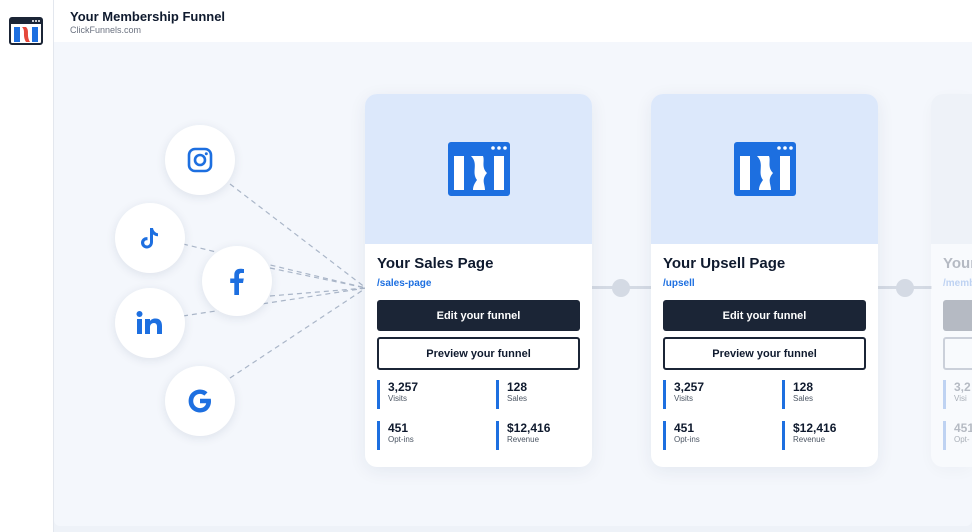  I want to click on card-title: Your Upsell Page, so click(724, 263).